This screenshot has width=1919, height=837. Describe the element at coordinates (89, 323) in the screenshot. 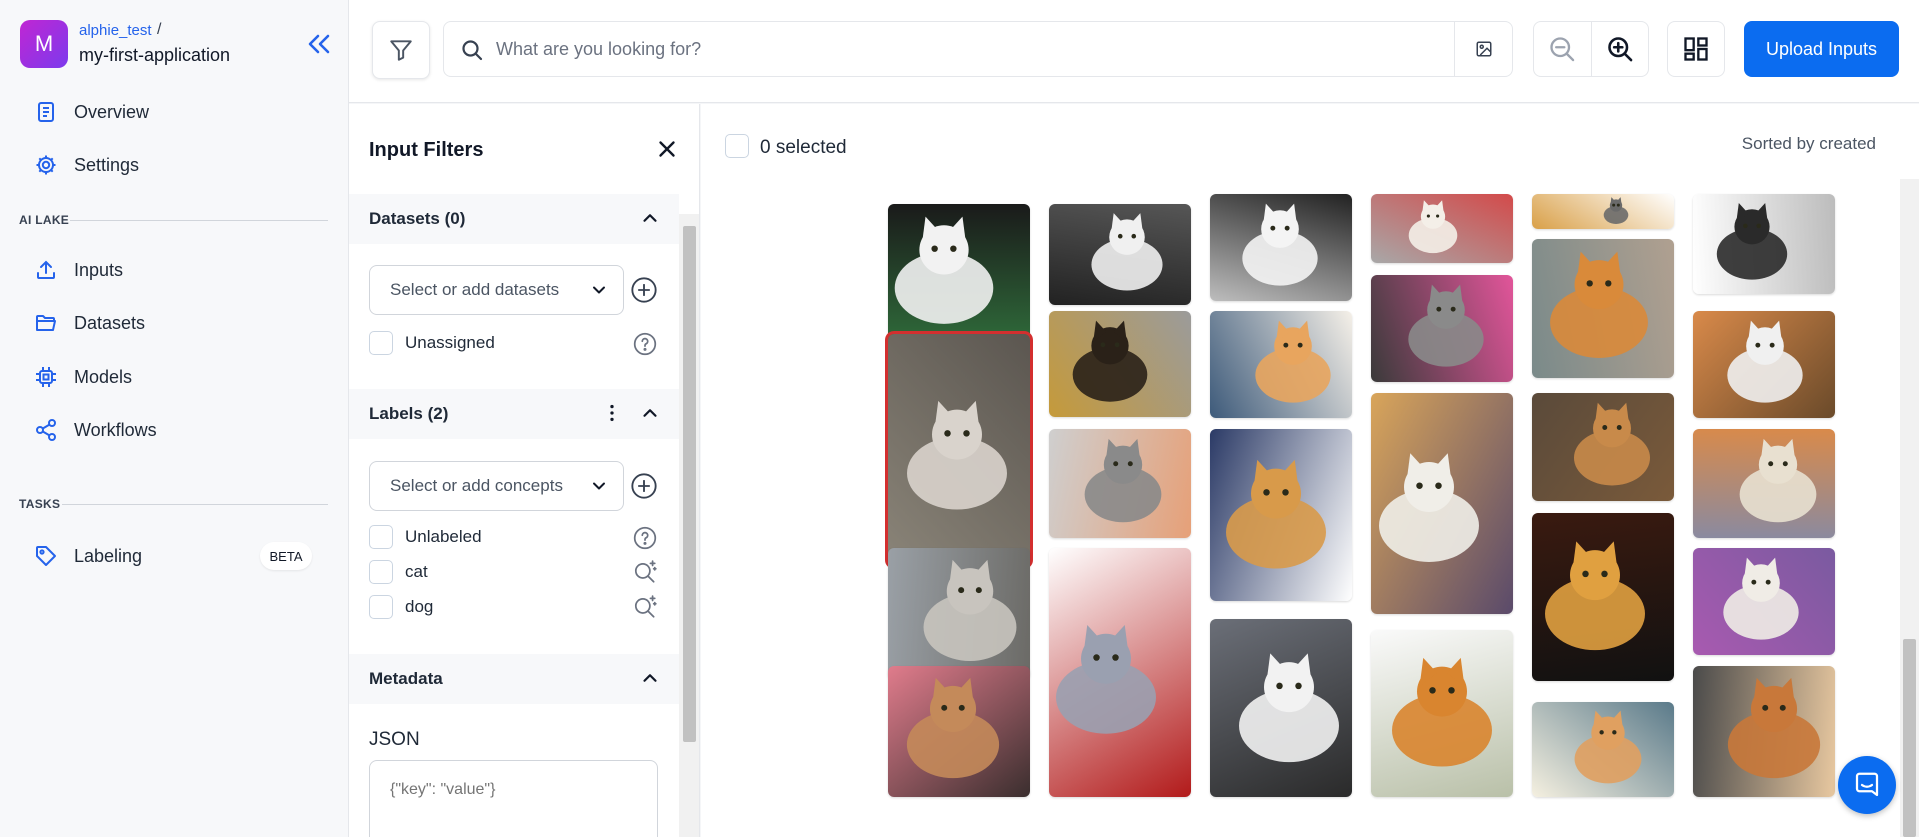

I see `nav-datasets: Datasets` at that location.